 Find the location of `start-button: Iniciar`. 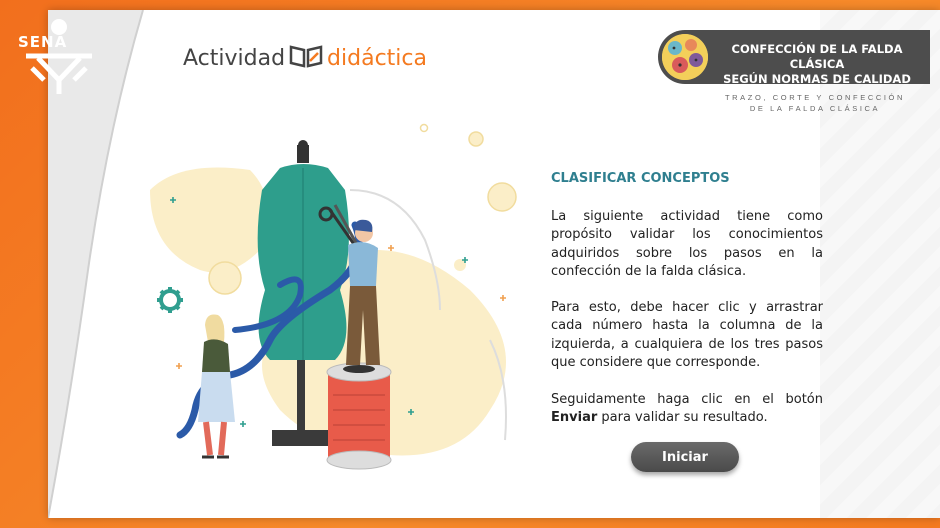

start-button: Iniciar is located at coordinates (685, 457).